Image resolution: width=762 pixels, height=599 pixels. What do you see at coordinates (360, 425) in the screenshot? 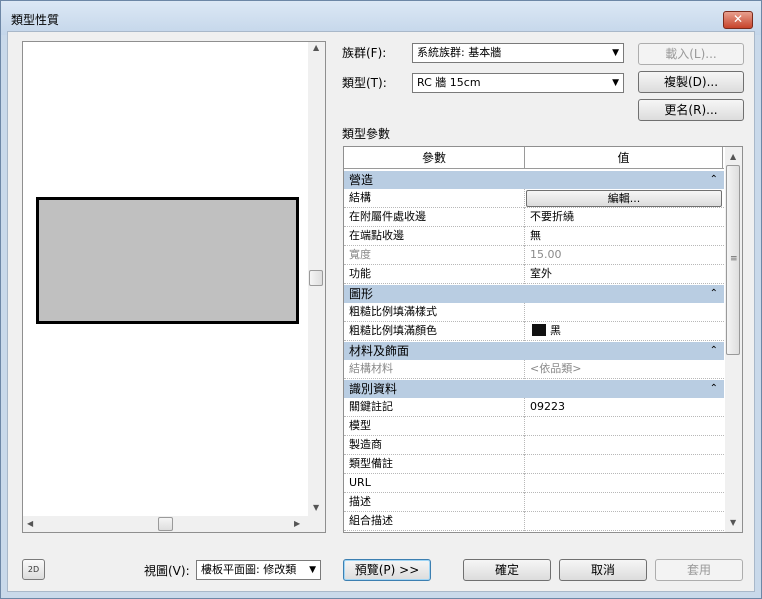
I see `parameter-name: 模型` at bounding box center [360, 425].